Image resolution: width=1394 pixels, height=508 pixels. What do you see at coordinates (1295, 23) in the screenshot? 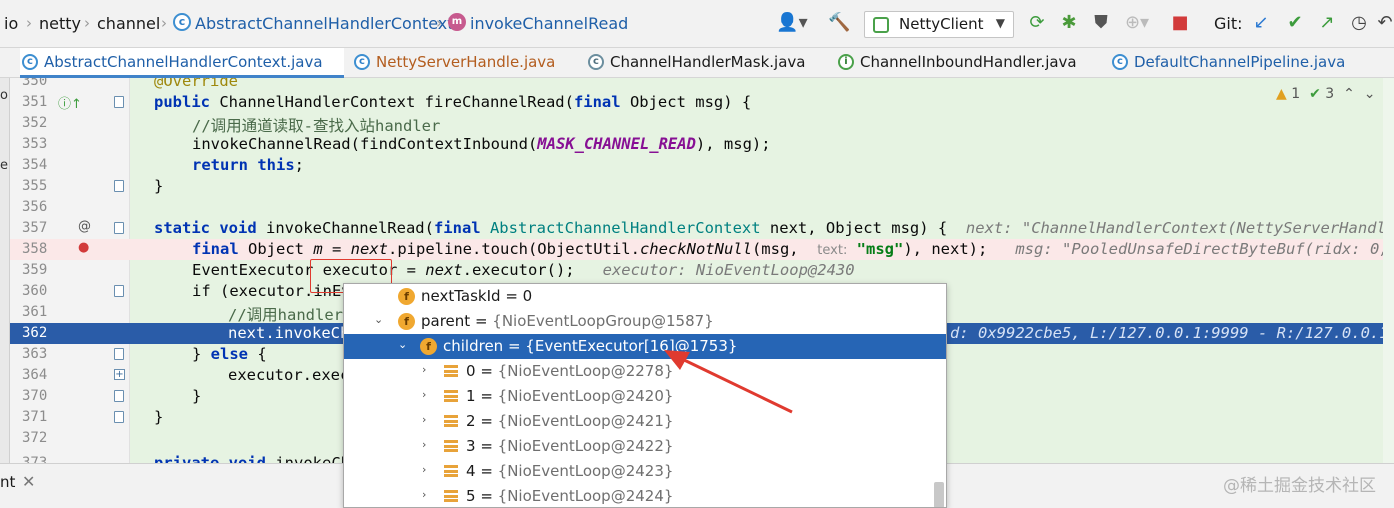
I see `git-commit-check-icon: ✔` at bounding box center [1295, 23].